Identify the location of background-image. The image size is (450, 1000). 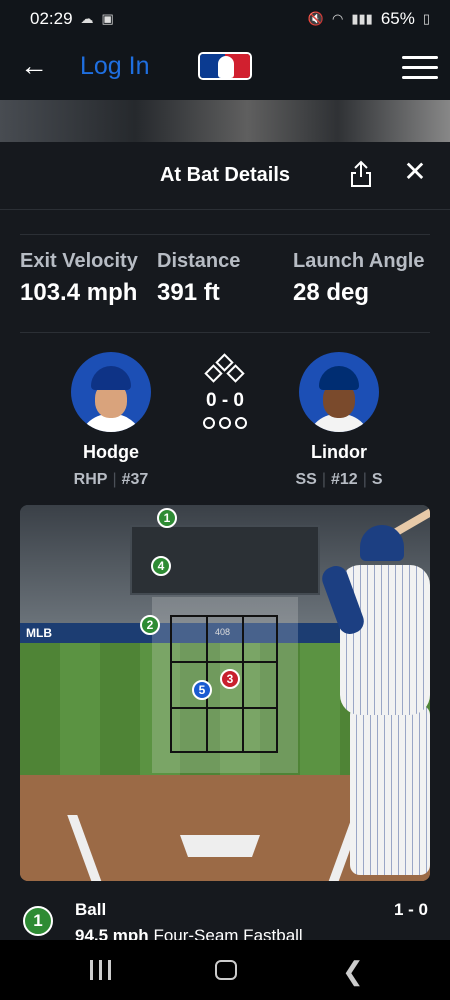
(225, 121).